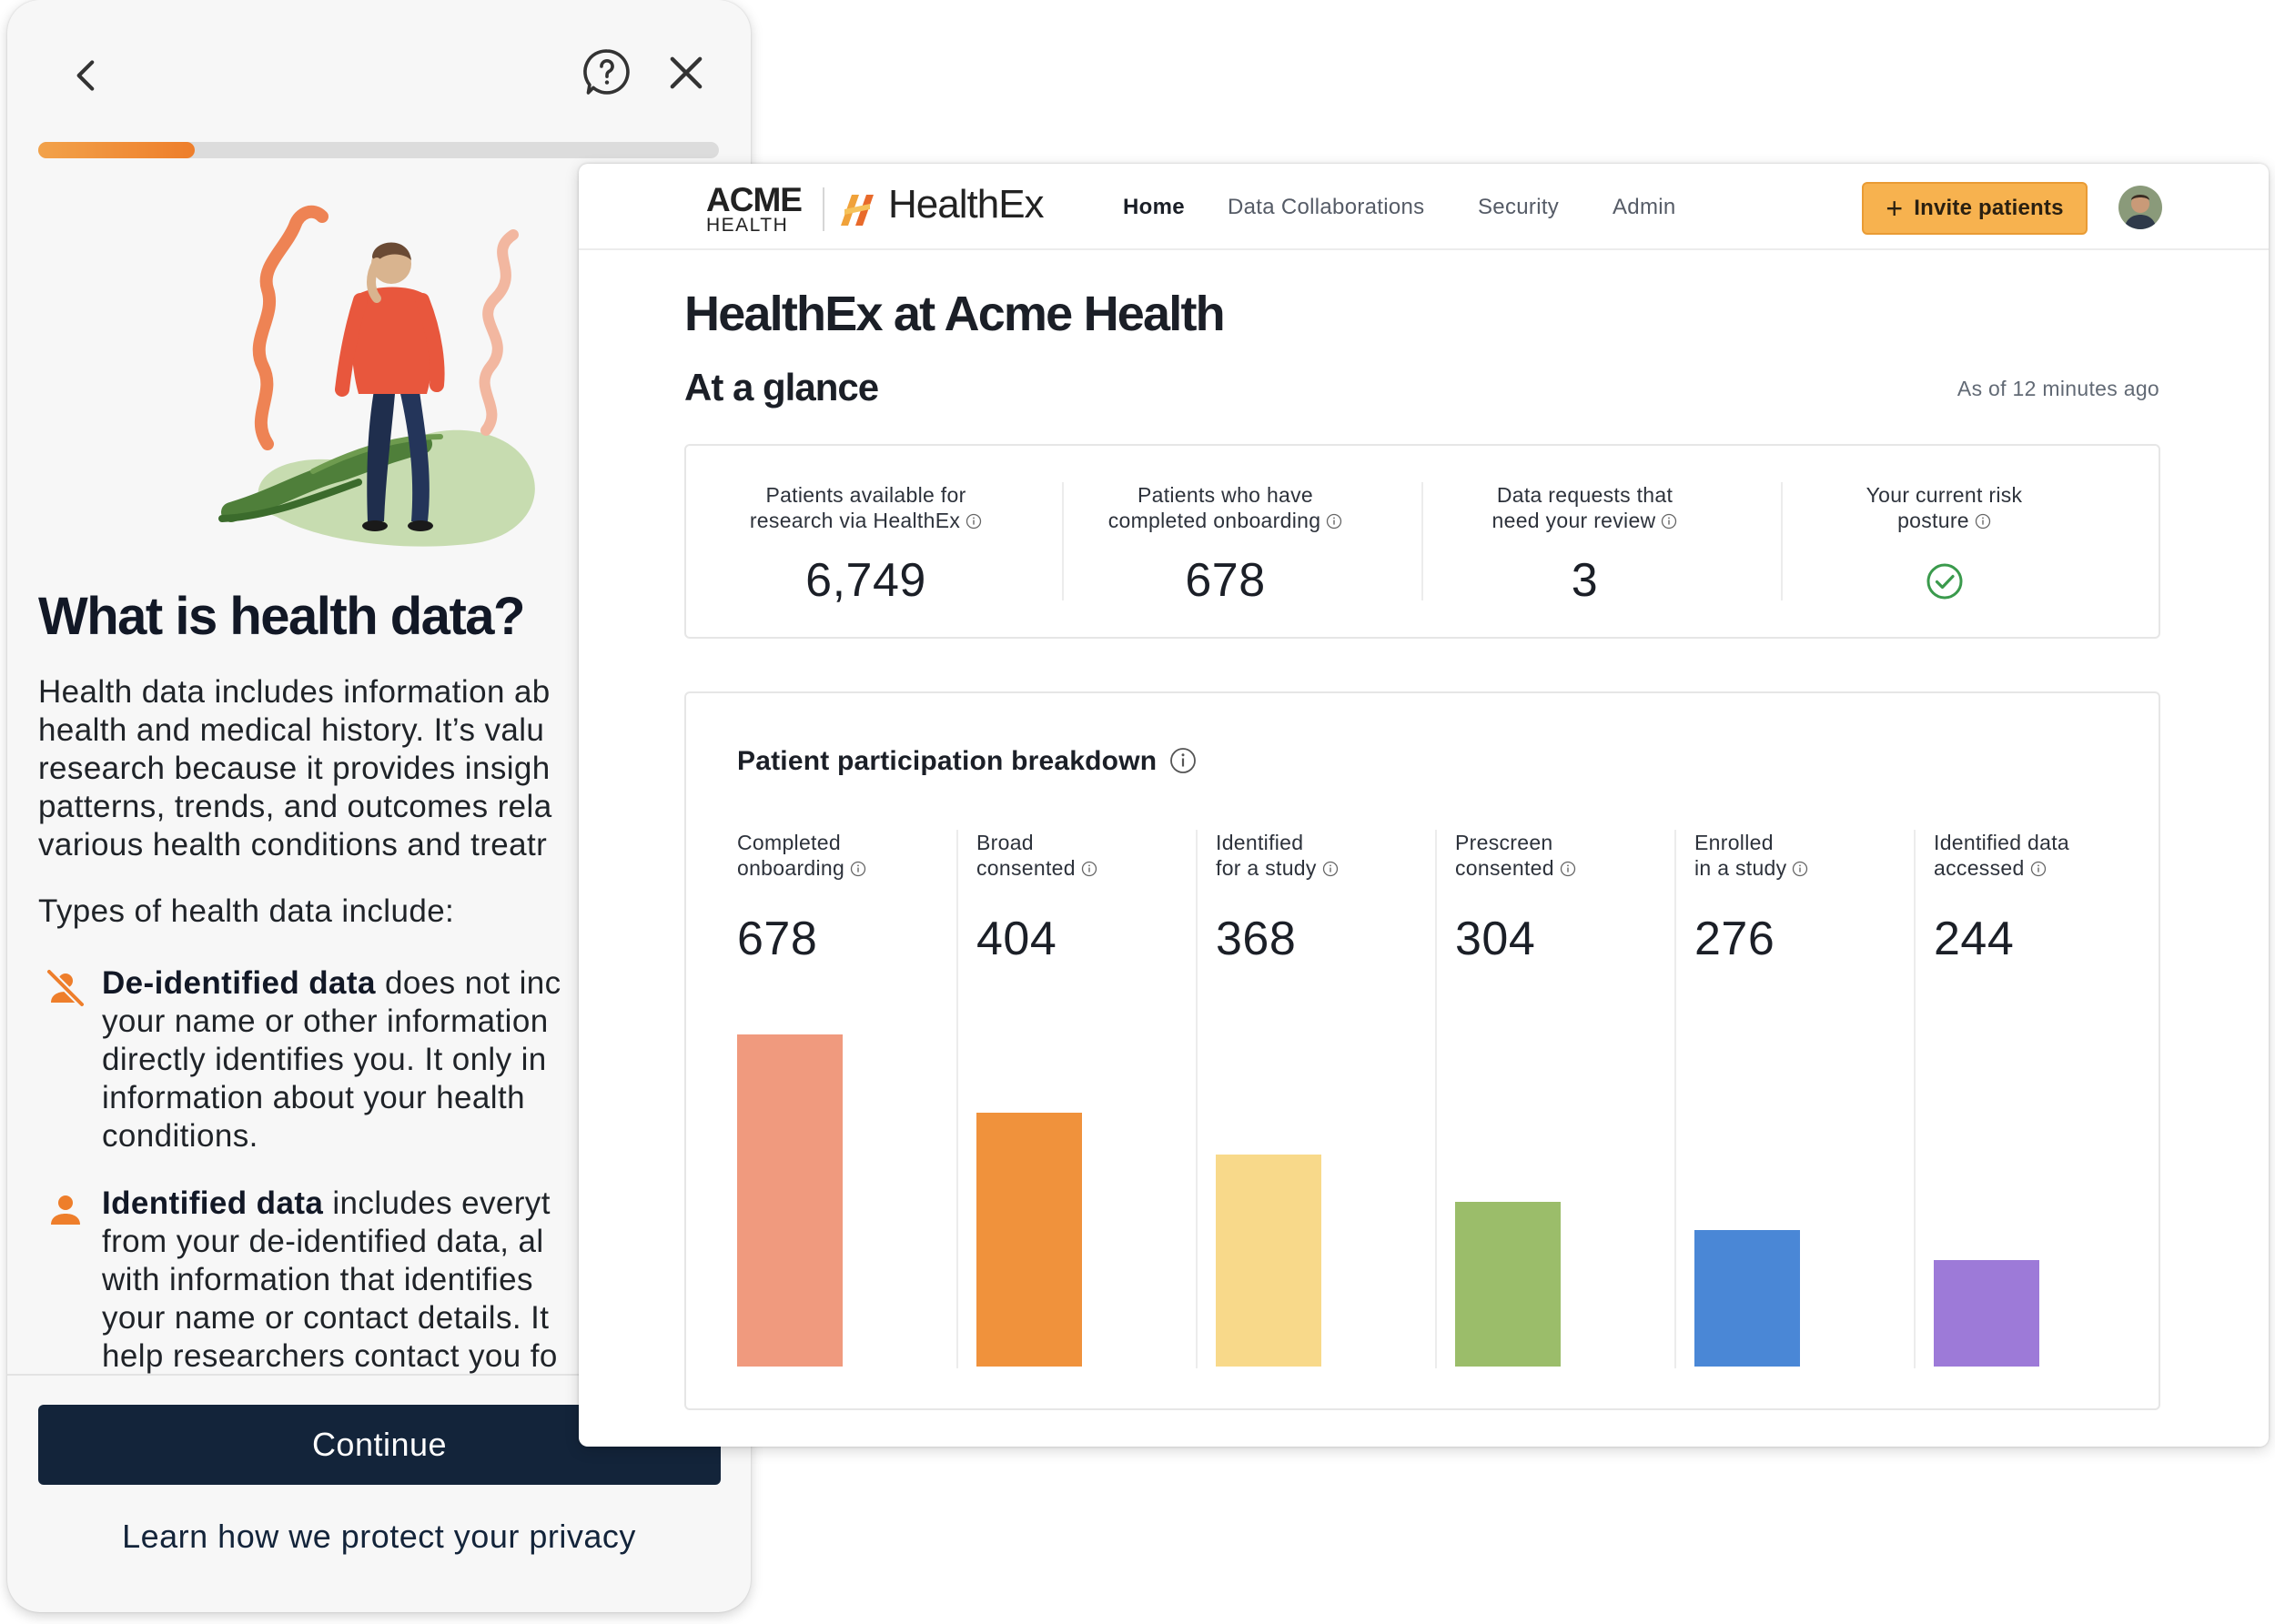 The height and width of the screenshot is (1624, 2275). Describe the element at coordinates (1645, 207) in the screenshot. I see `nav-admin: Admin` at that location.